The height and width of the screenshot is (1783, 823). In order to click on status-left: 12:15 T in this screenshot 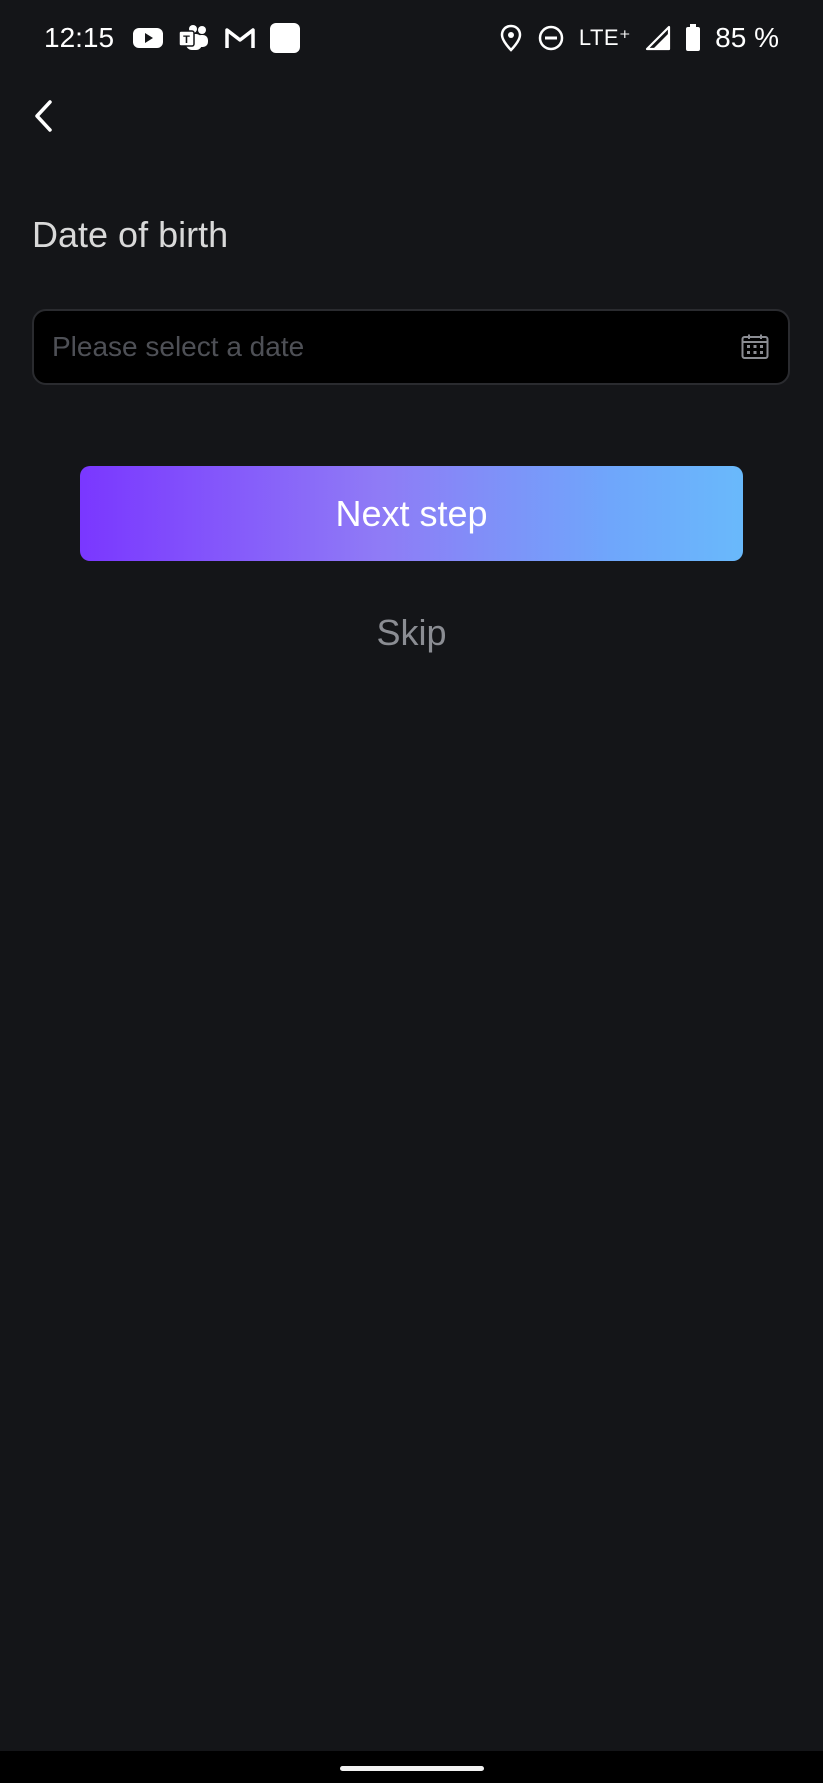, I will do `click(172, 38)`.